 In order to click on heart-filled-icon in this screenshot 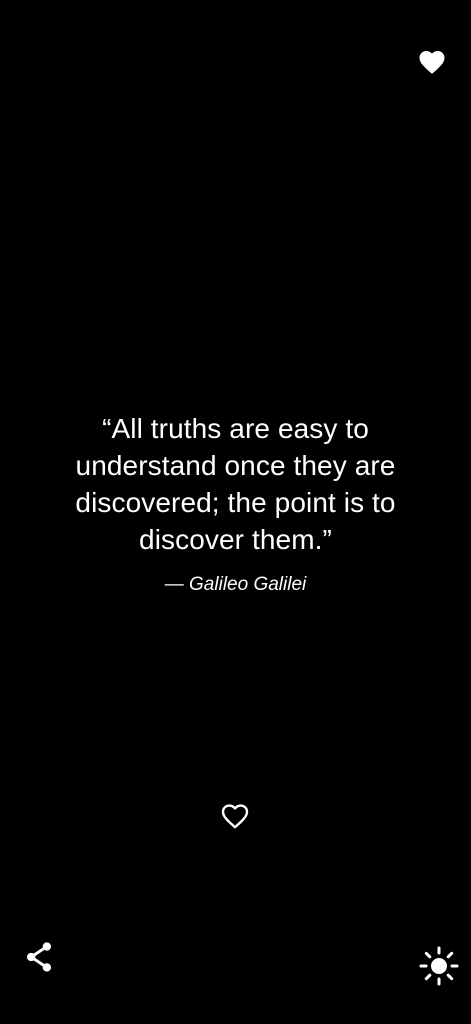, I will do `click(432, 62)`.